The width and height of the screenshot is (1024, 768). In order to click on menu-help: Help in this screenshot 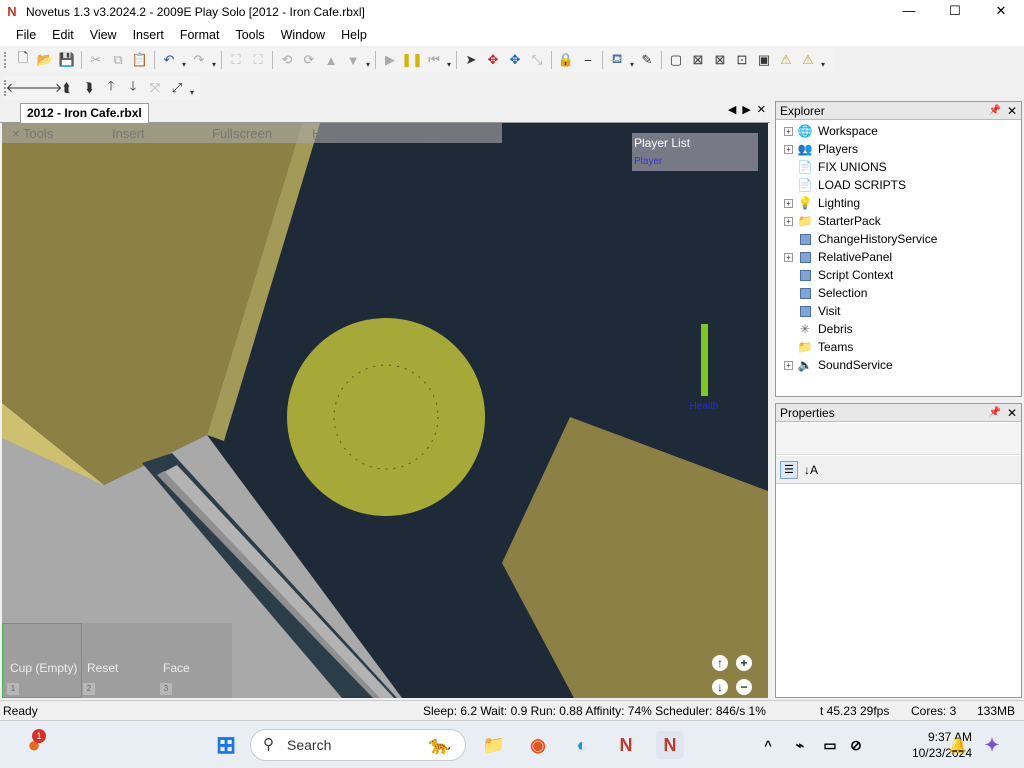, I will do `click(354, 35)`.